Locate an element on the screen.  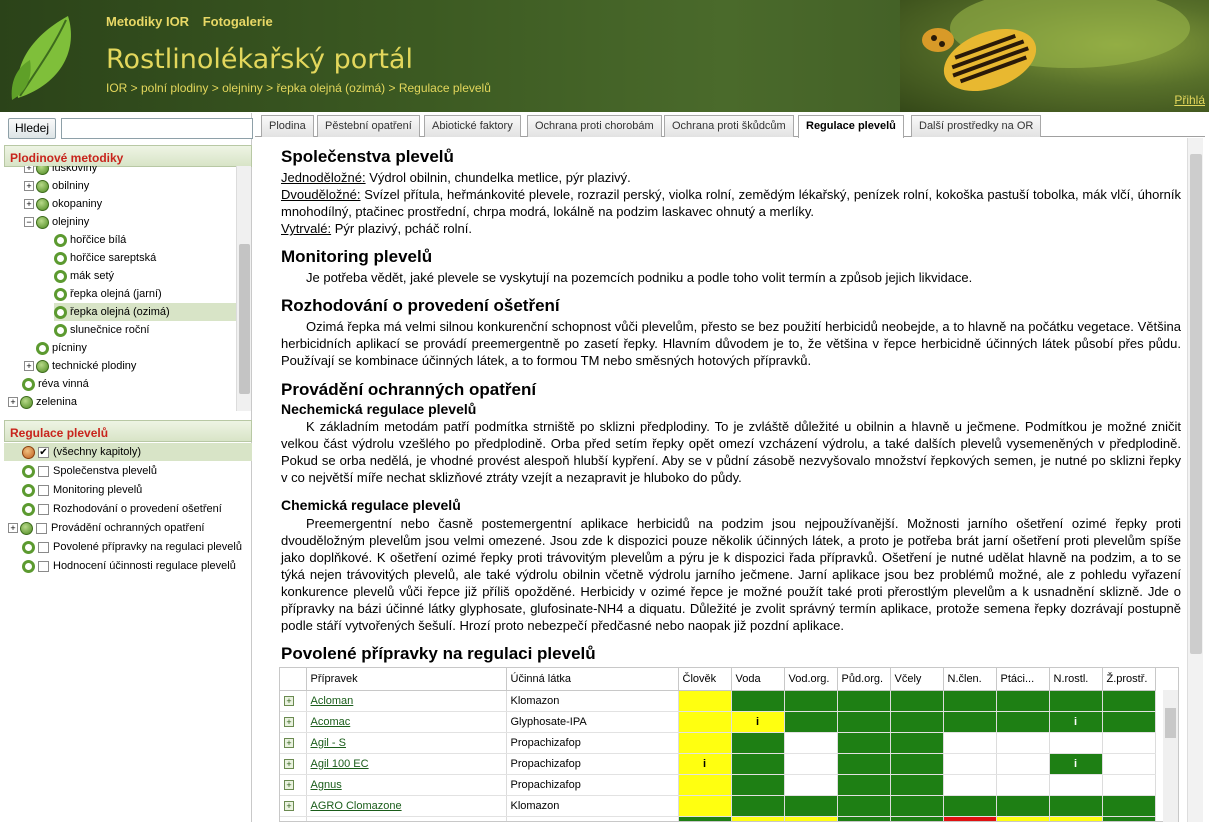
tree-item-mak-sety: mák setý is located at coordinates (84, 276).